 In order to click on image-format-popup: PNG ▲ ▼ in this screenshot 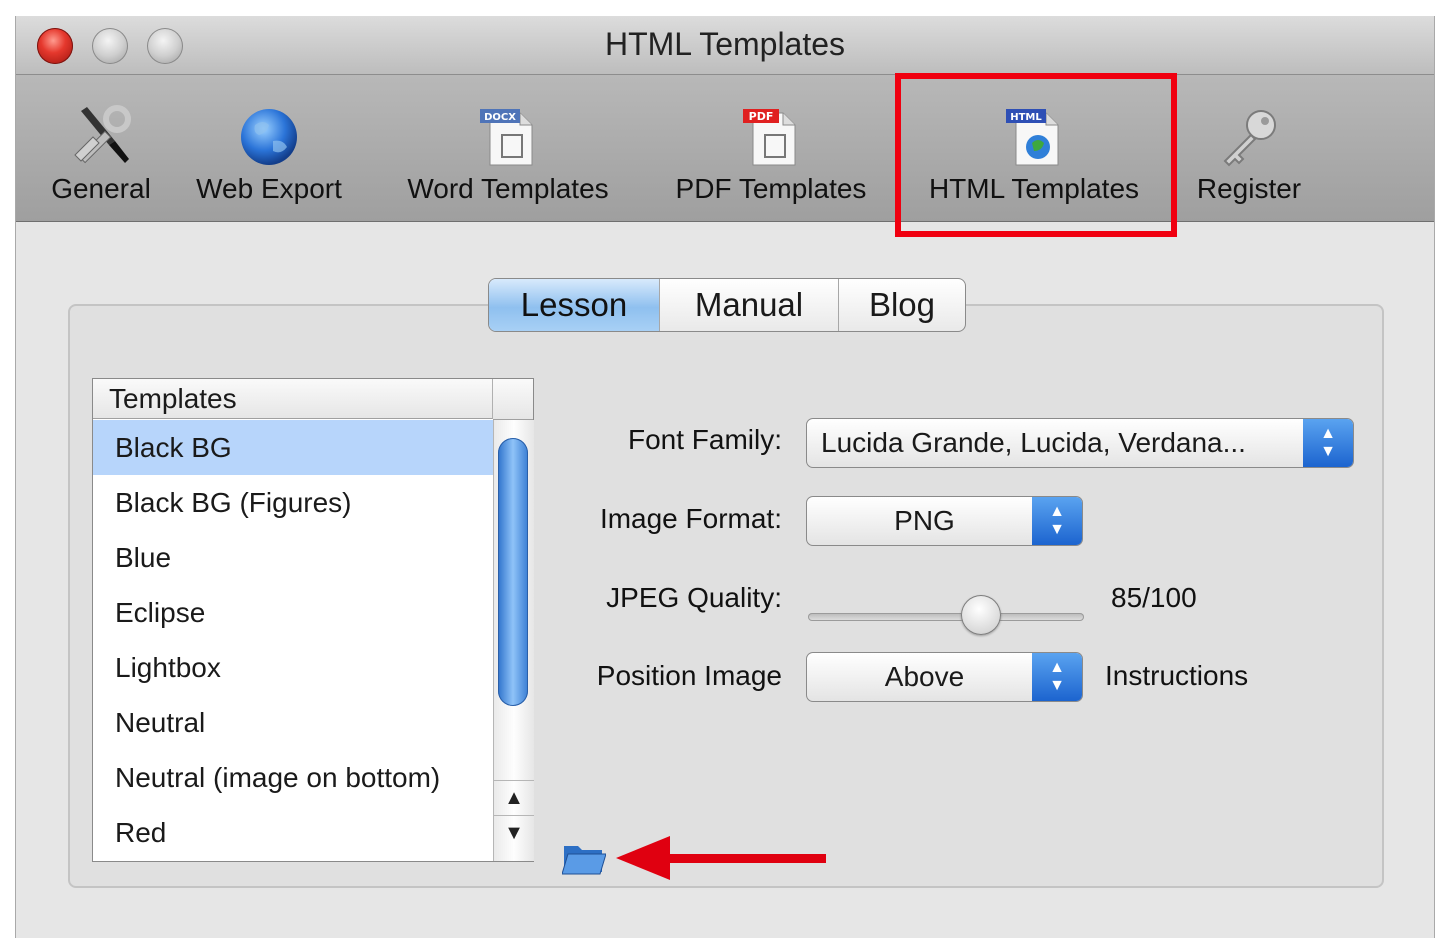, I will do `click(944, 521)`.